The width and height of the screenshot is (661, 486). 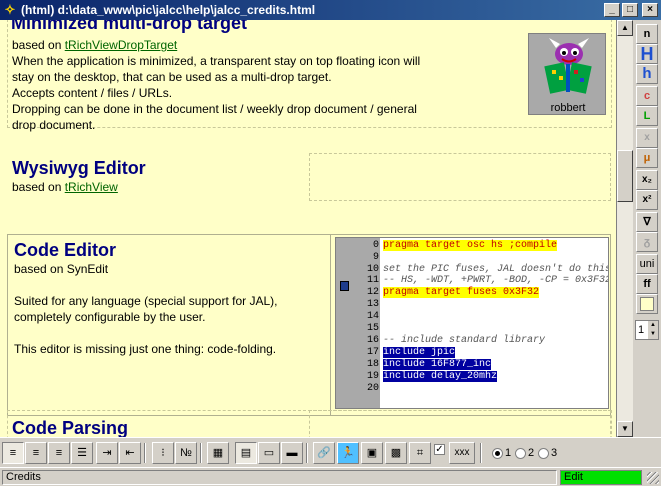 I want to click on line-number: 14, so click(x=372, y=316).